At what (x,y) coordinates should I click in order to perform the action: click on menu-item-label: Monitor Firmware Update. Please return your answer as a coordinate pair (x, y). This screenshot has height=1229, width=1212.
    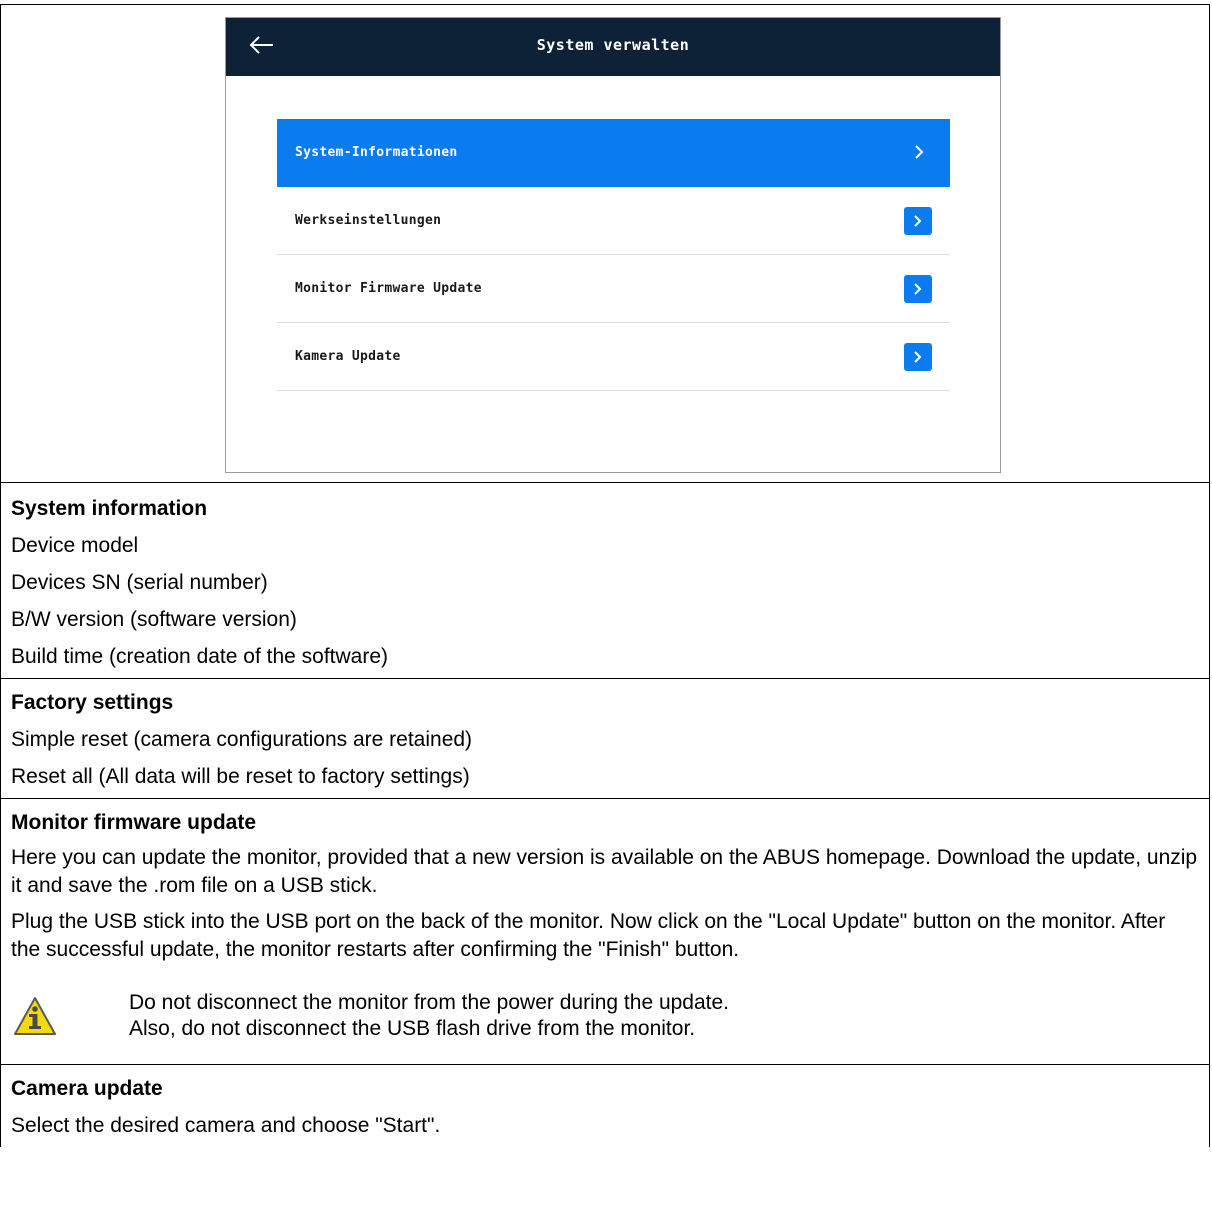
    Looking at the image, I should click on (388, 288).